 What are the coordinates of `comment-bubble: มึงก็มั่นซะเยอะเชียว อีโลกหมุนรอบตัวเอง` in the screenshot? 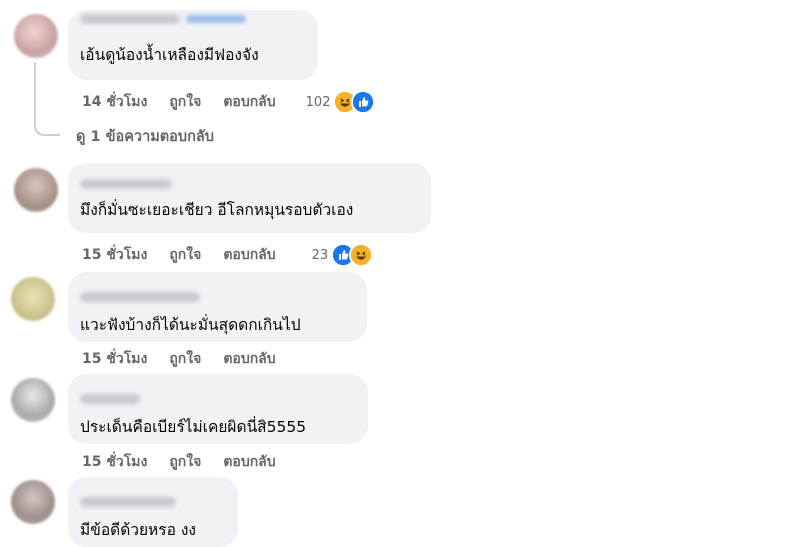 It's located at (249, 198).